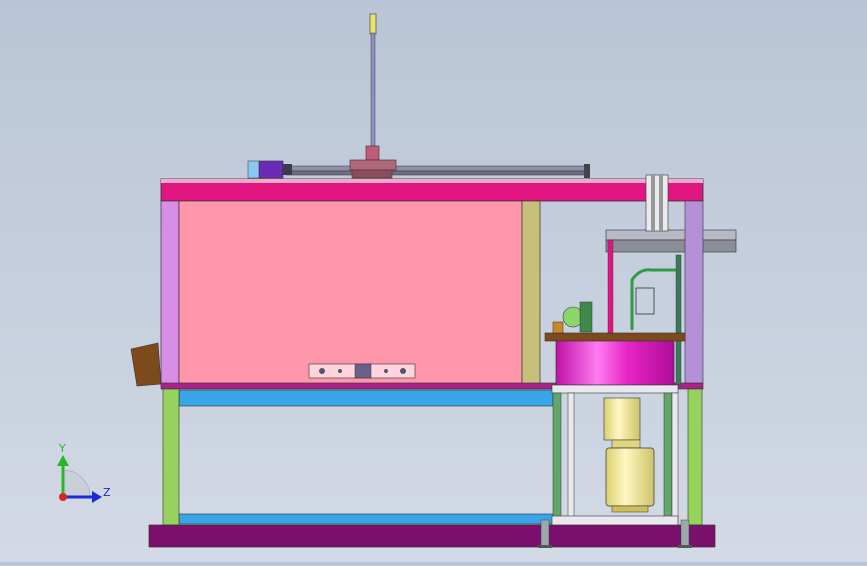  I want to click on vertical-rod, so click(372, 87).